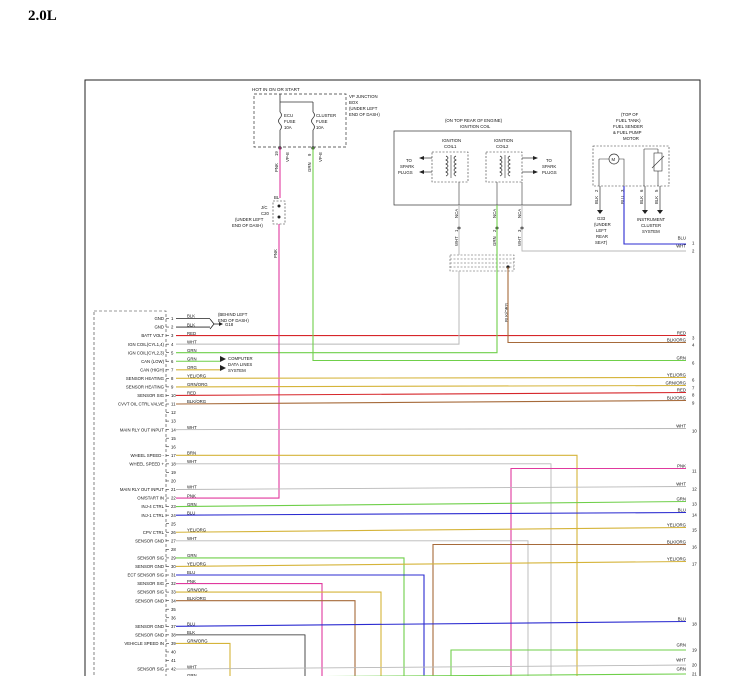 Image resolution: width=729 pixels, height=676 pixels. What do you see at coordinates (172, 369) in the screenshot?
I see `ecm-pin-number: 7` at bounding box center [172, 369].